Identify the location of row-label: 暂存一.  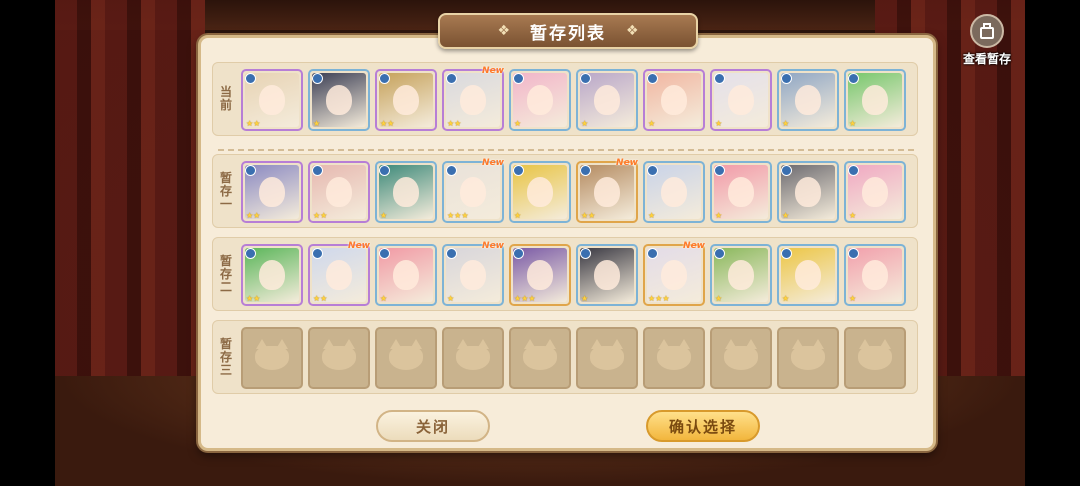
(226, 191).